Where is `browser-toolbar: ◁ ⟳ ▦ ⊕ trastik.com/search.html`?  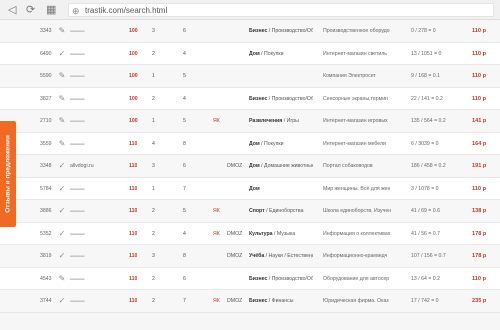 browser-toolbar: ◁ ⟳ ▦ ⊕ trastik.com/search.html is located at coordinates (250, 10).